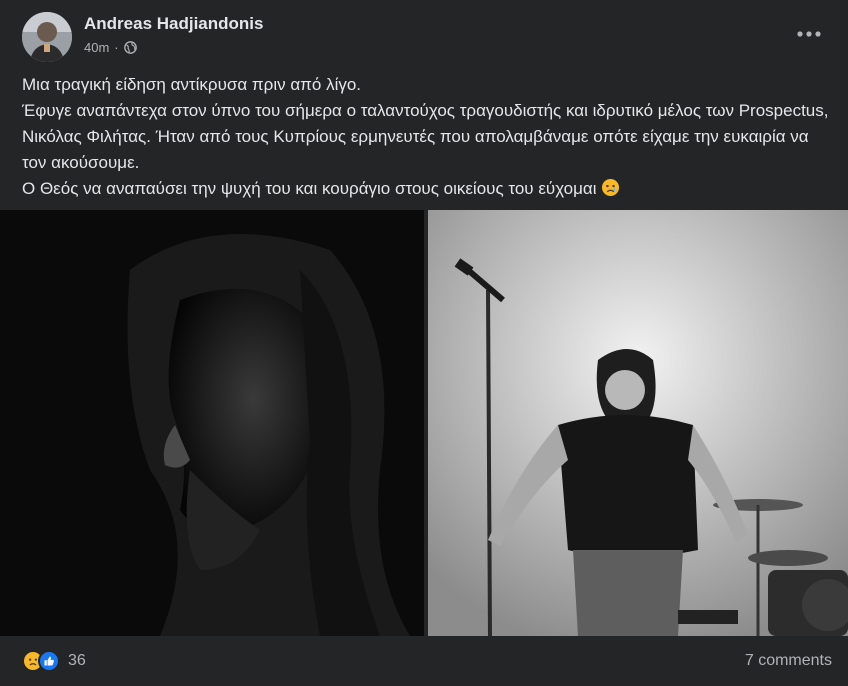 Image resolution: width=848 pixels, height=686 pixels. Describe the element at coordinates (77, 660) in the screenshot. I see `reaction-count: 36` at that location.